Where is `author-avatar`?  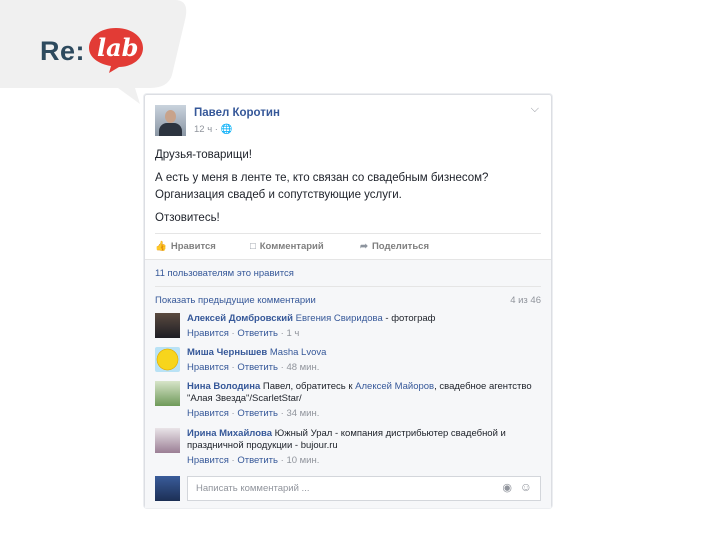
author-avatar is located at coordinates (170, 120).